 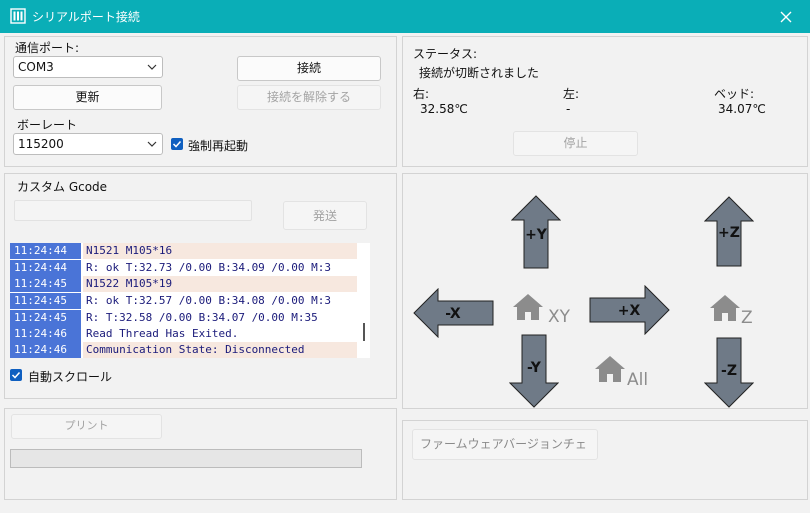 What do you see at coordinates (536, 235) in the screenshot?
I see `plus-y-label: +Y` at bounding box center [536, 235].